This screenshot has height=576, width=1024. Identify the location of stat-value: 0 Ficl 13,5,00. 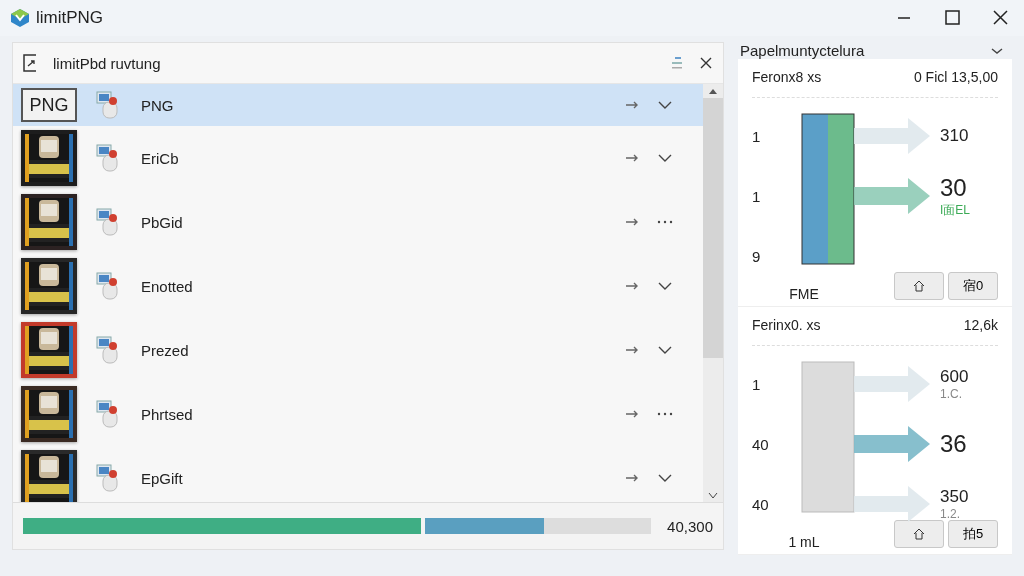
(955, 77).